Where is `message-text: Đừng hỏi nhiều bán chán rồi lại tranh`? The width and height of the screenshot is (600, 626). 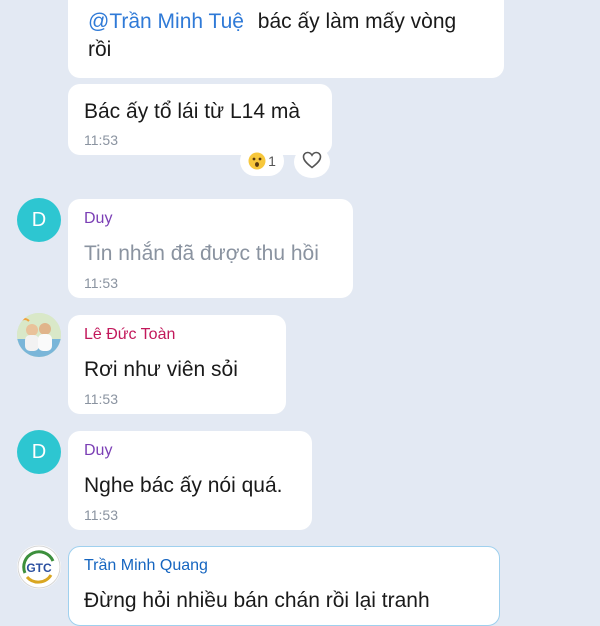
message-text: Đừng hỏi nhiều bán chán rồi lại tranh is located at coordinates (257, 600).